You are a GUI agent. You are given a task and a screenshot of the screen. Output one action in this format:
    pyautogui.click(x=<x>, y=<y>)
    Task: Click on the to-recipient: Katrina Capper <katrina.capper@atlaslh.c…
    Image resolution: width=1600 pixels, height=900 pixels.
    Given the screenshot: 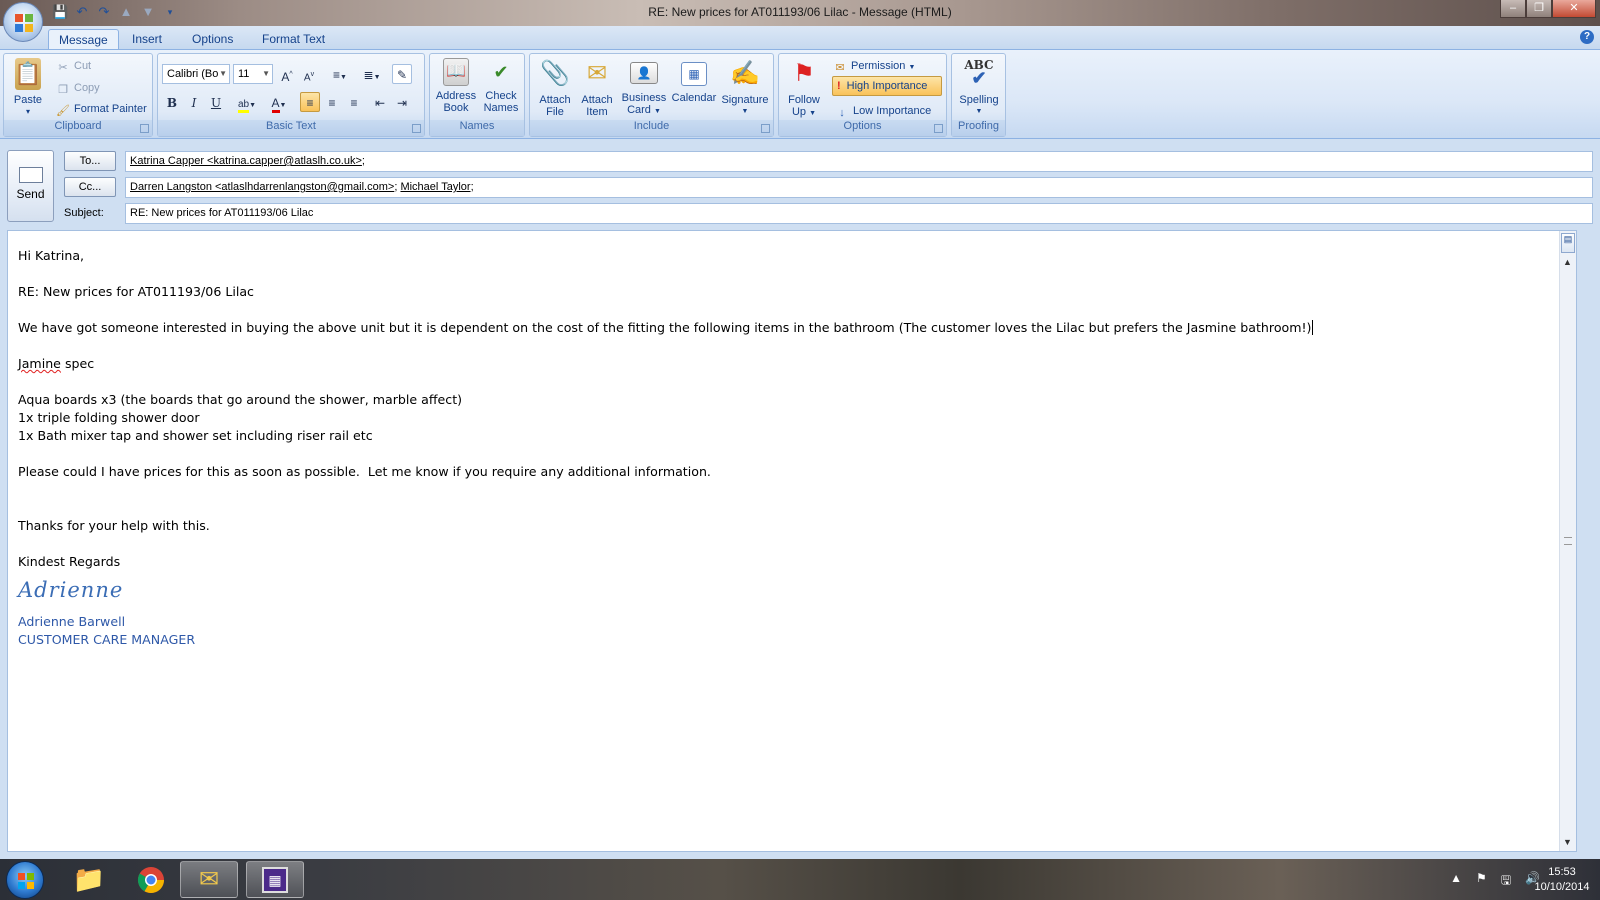 What is the action you would take?
    pyautogui.click(x=246, y=161)
    